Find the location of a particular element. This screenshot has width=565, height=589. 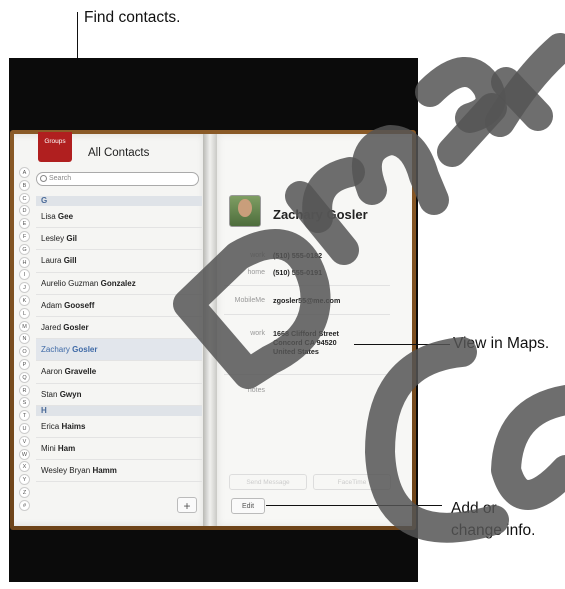

index-letter: J is located at coordinates (24, 288).